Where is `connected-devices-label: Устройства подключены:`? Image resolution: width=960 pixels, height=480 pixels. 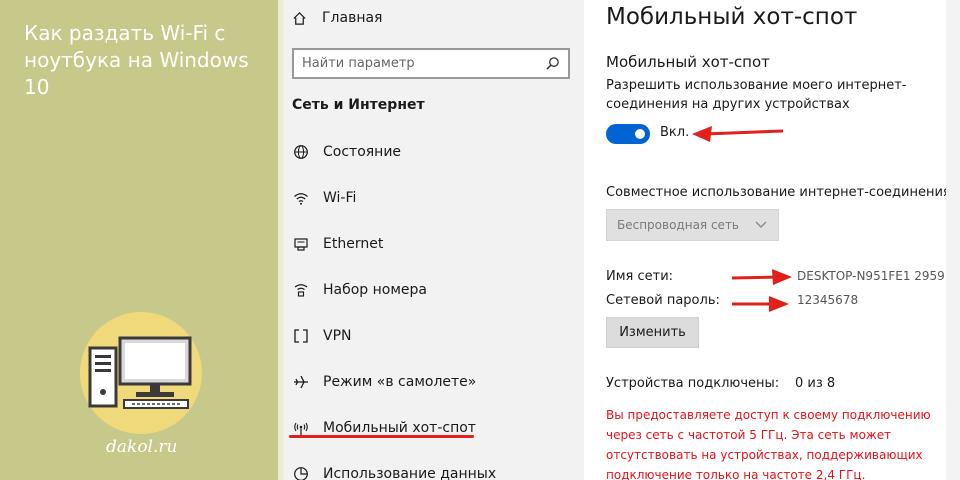 connected-devices-label: Устройства подключены: is located at coordinates (693, 383).